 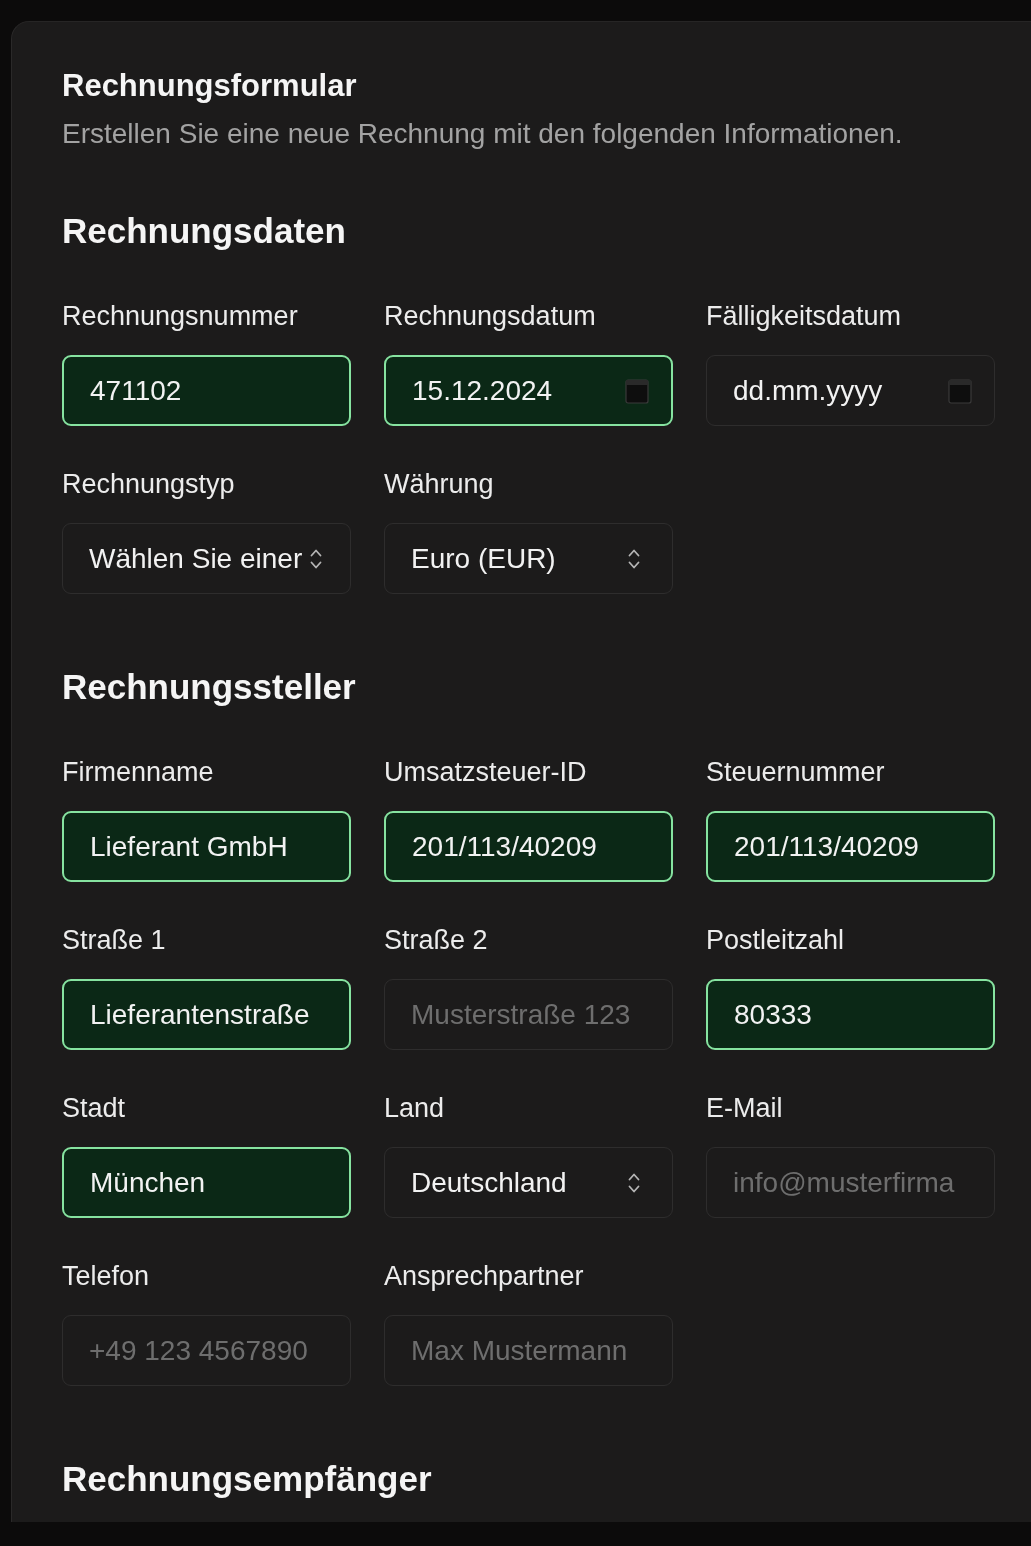 I want to click on field-label: Straße 1, so click(x=114, y=940).